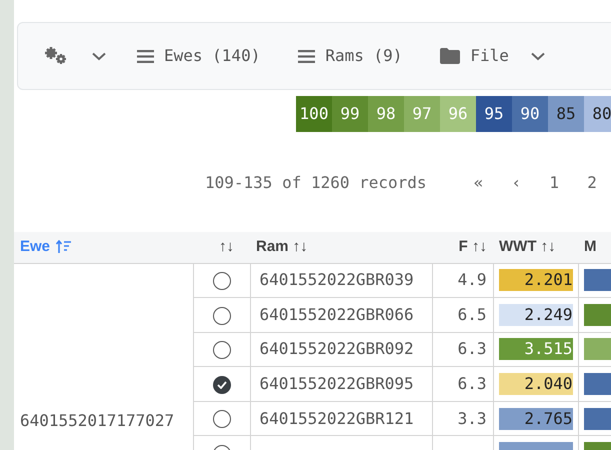 The width and height of the screenshot is (611, 450). Describe the element at coordinates (56, 56) in the screenshot. I see `settings-icon` at that location.